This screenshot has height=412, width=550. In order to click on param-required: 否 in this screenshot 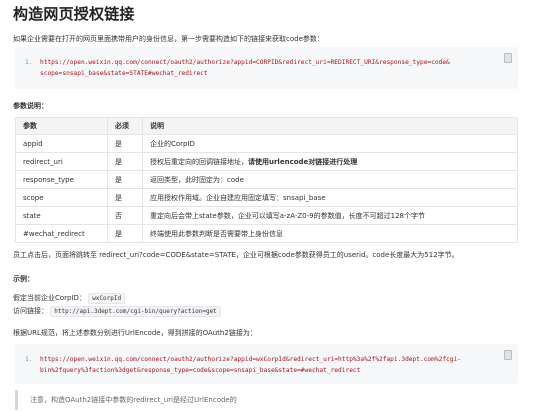, I will do `click(125, 215)`.